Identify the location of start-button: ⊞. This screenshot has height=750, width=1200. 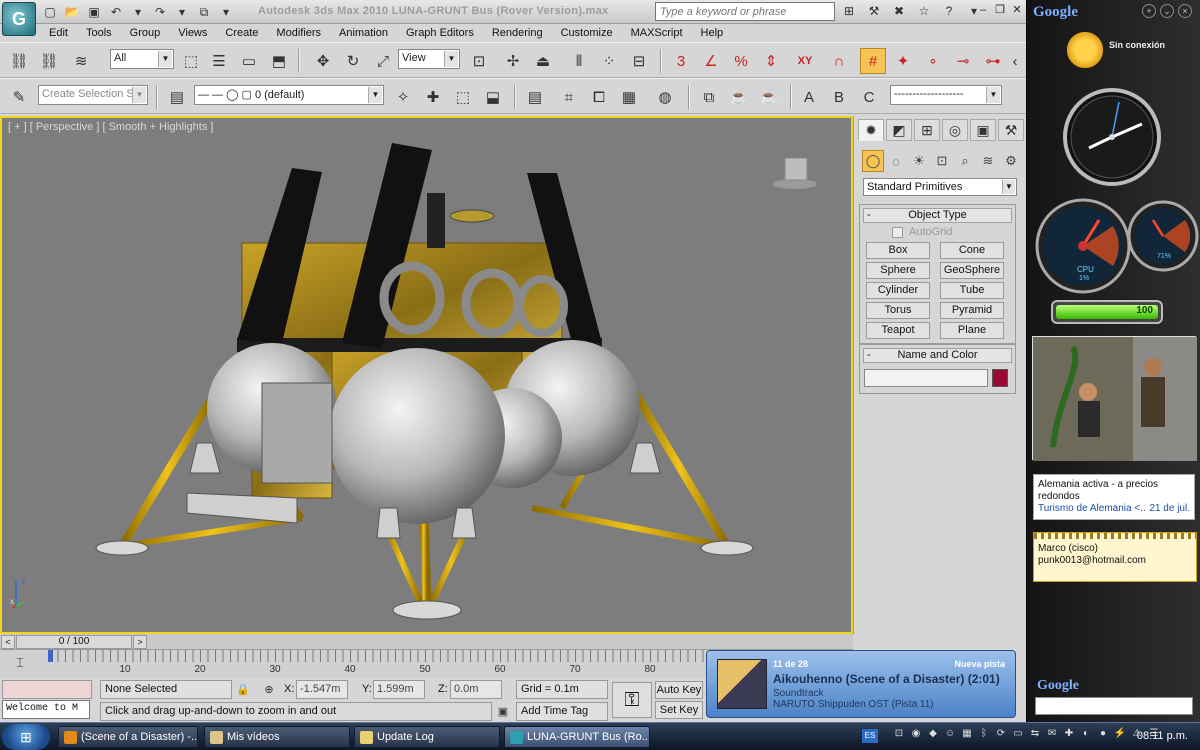
(26, 737).